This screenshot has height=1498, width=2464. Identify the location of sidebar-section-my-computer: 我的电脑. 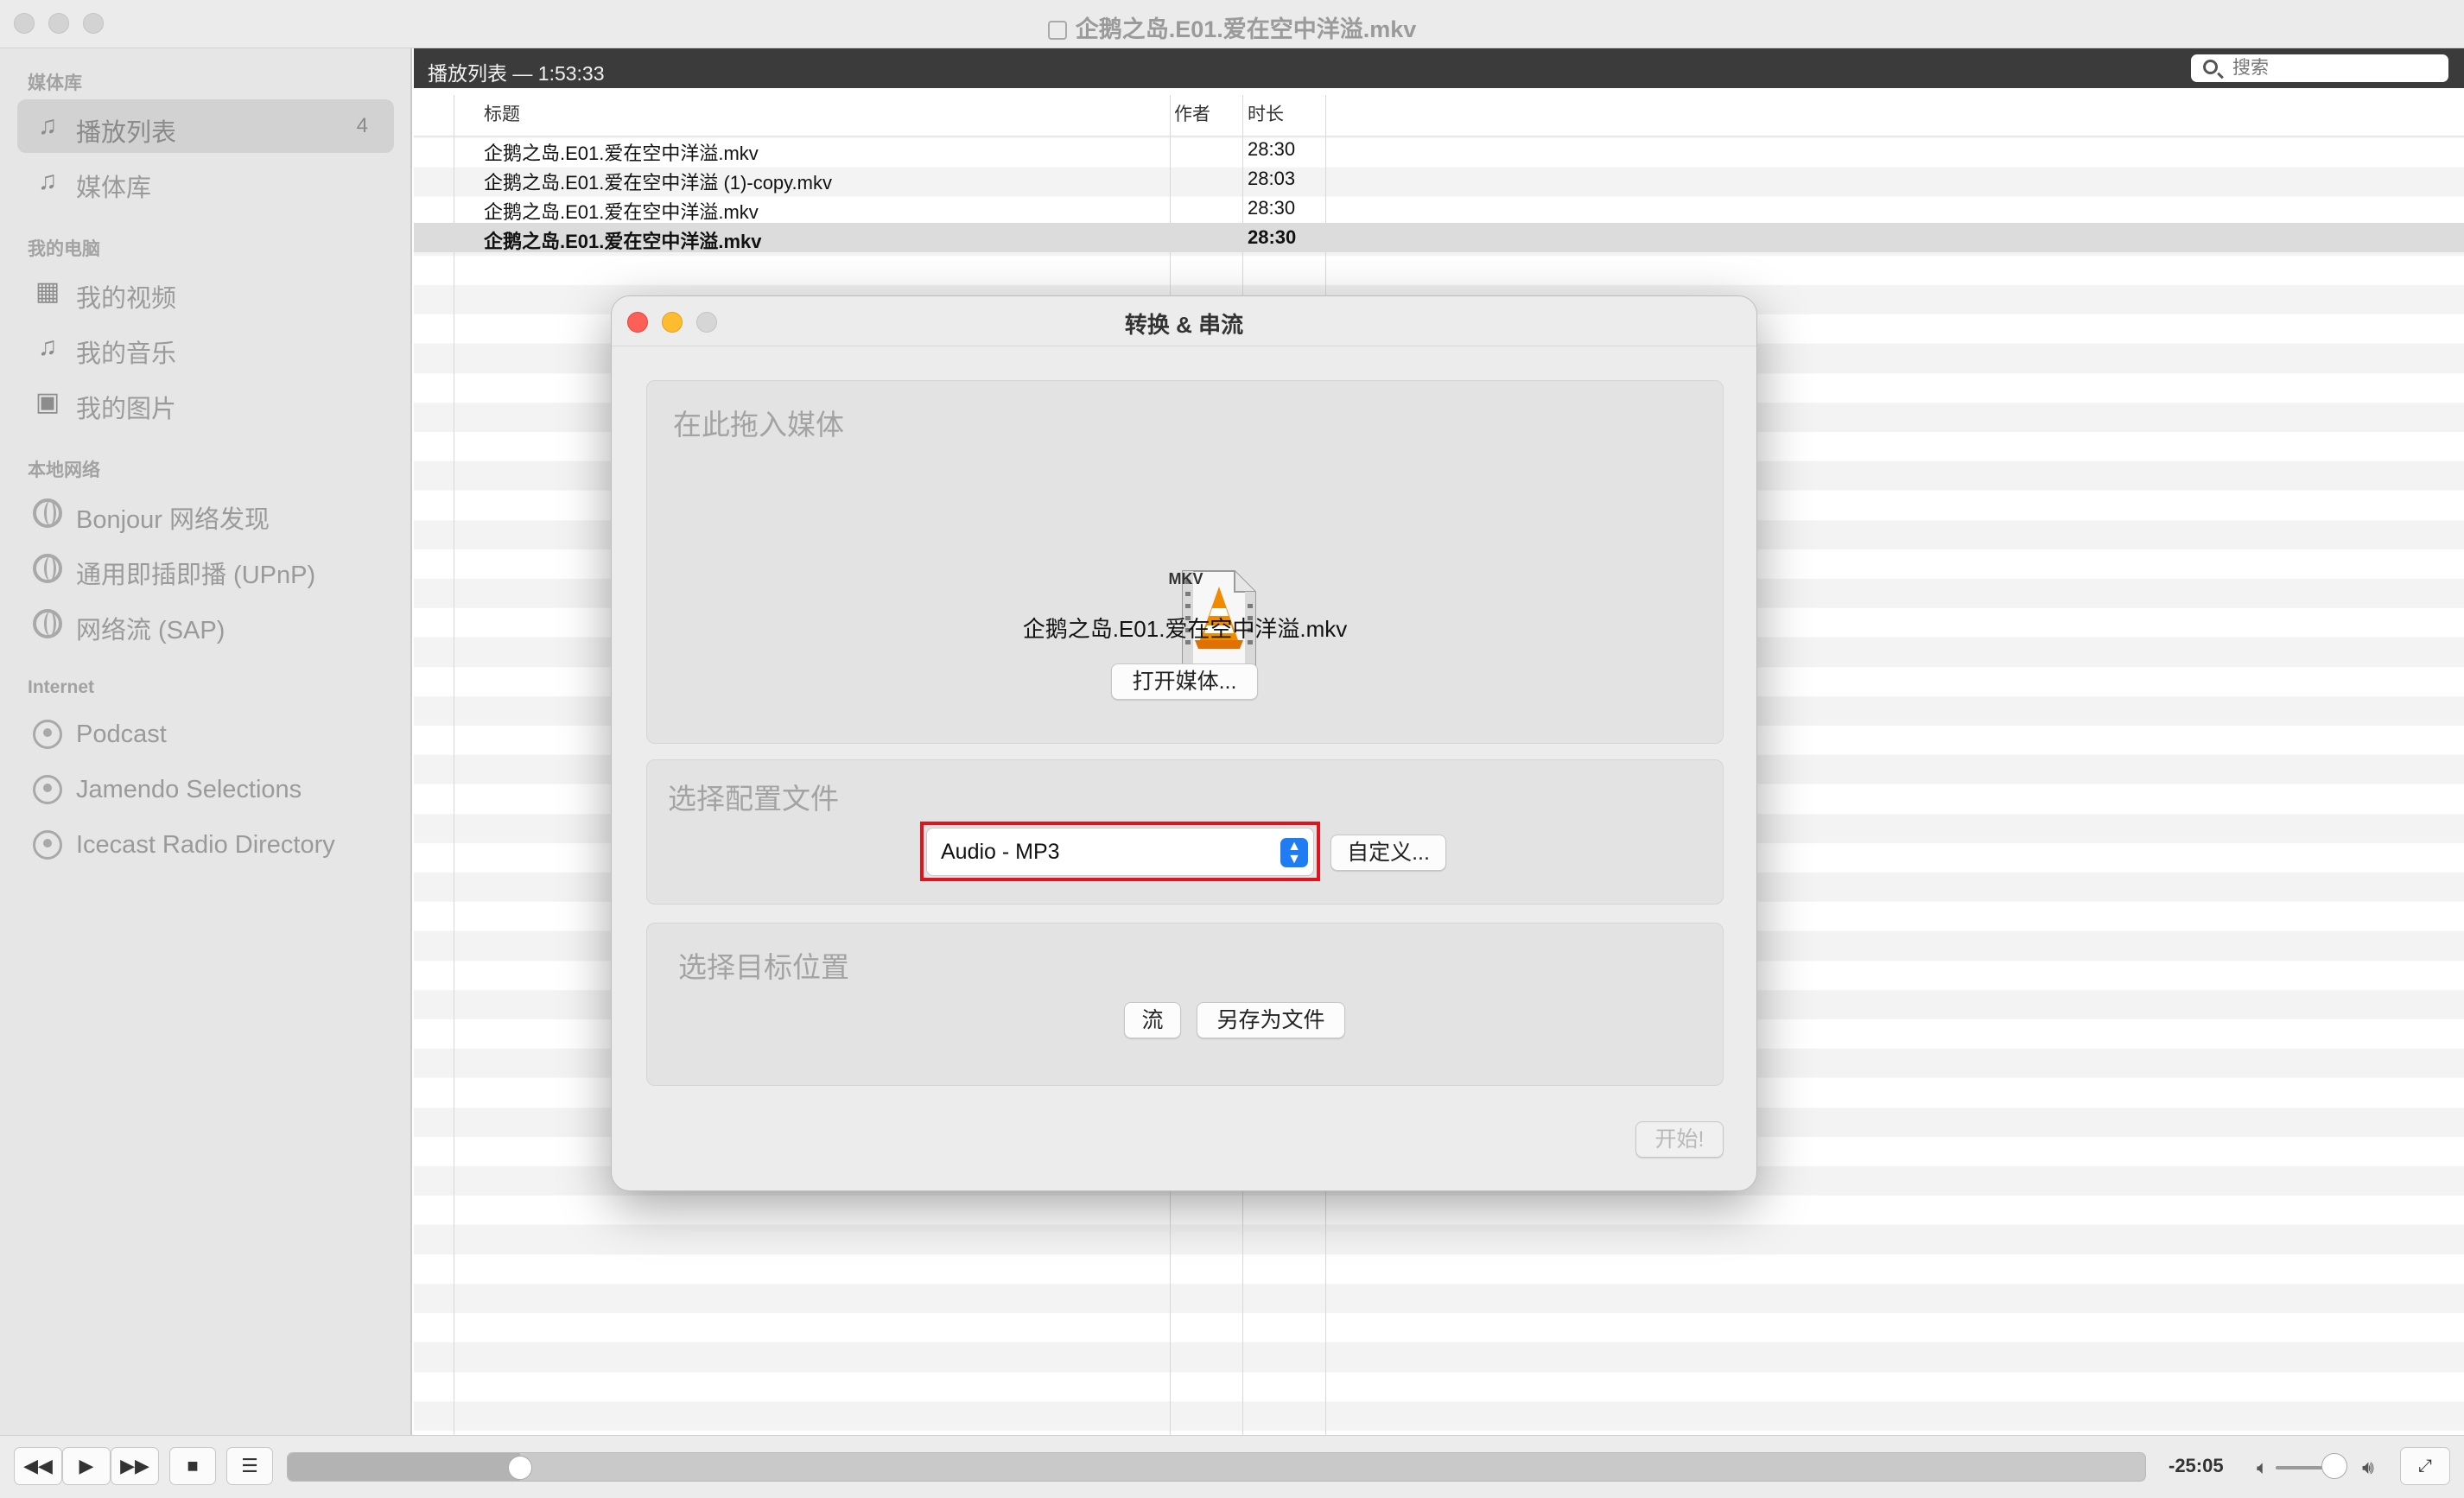
(64, 249).